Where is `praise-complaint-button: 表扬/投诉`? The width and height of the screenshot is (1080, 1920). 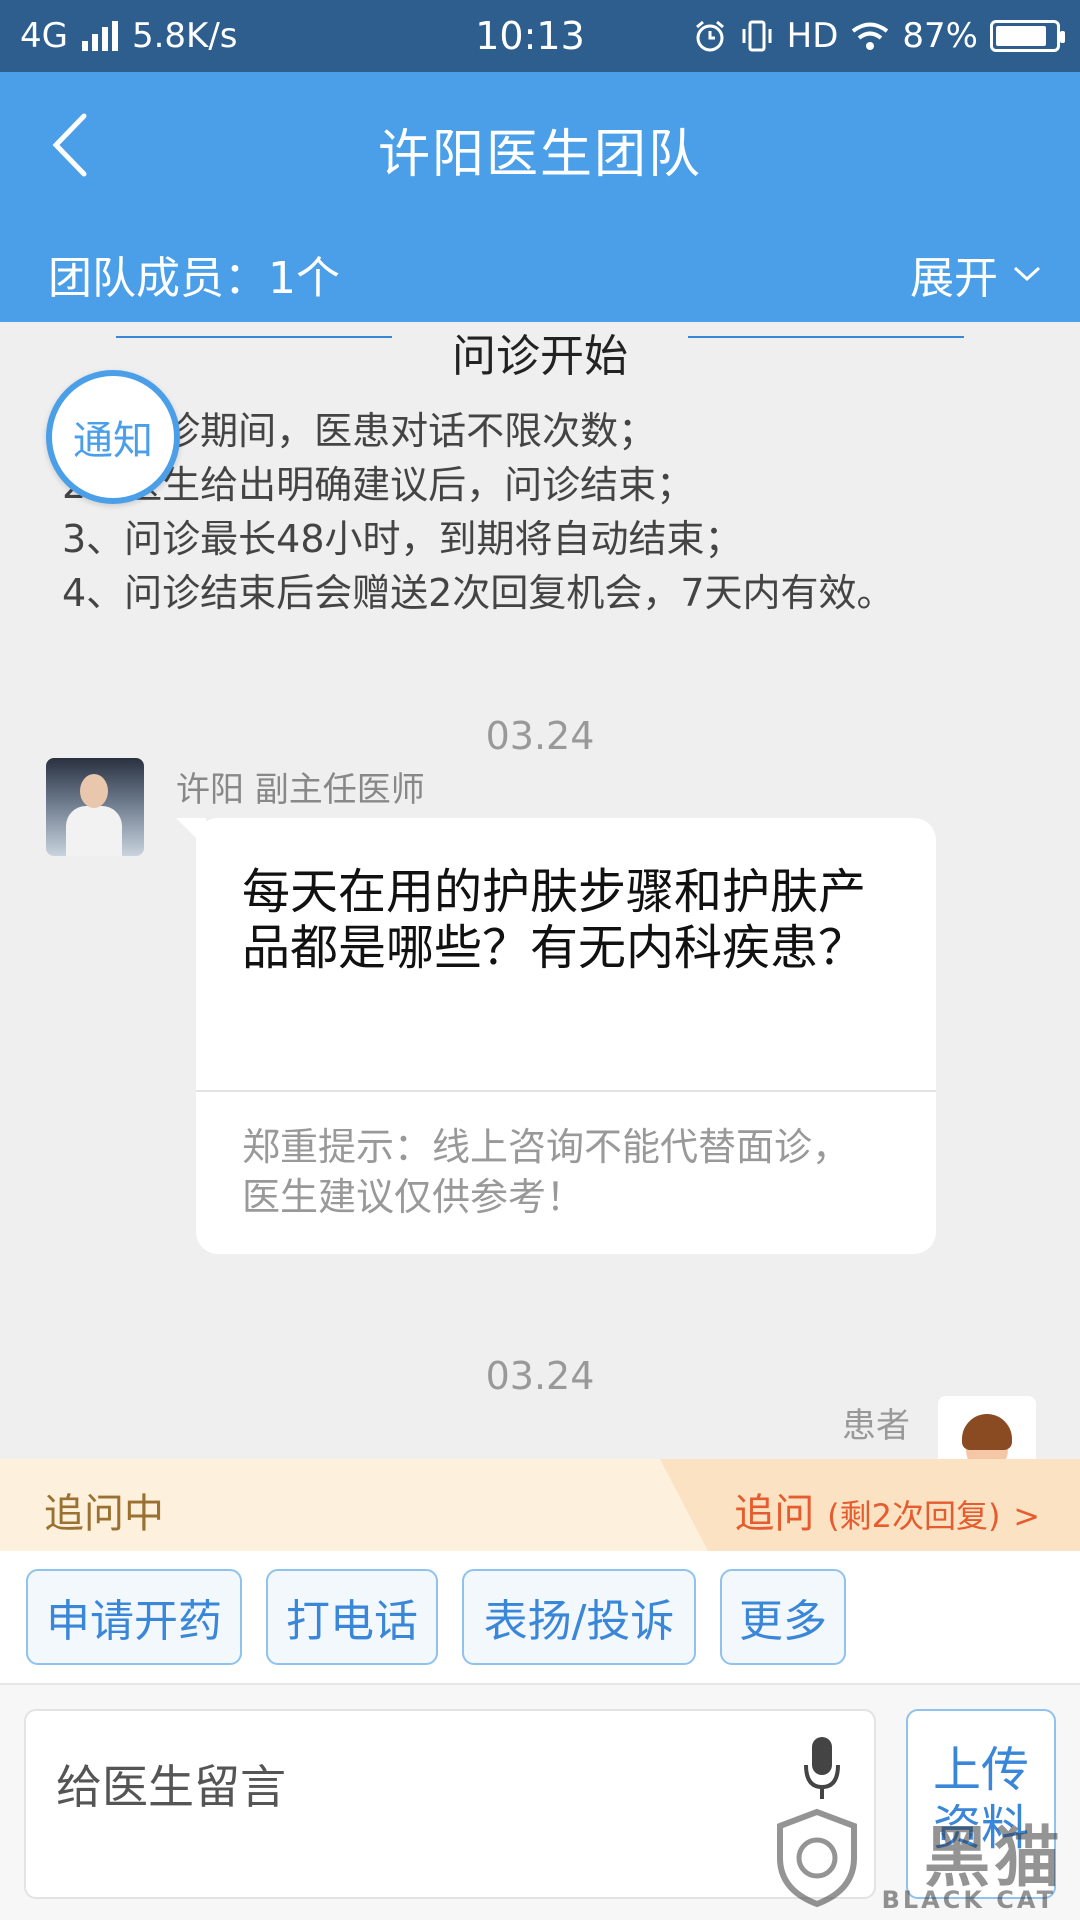
praise-complaint-button: 表扬/投诉 is located at coordinates (579, 1617).